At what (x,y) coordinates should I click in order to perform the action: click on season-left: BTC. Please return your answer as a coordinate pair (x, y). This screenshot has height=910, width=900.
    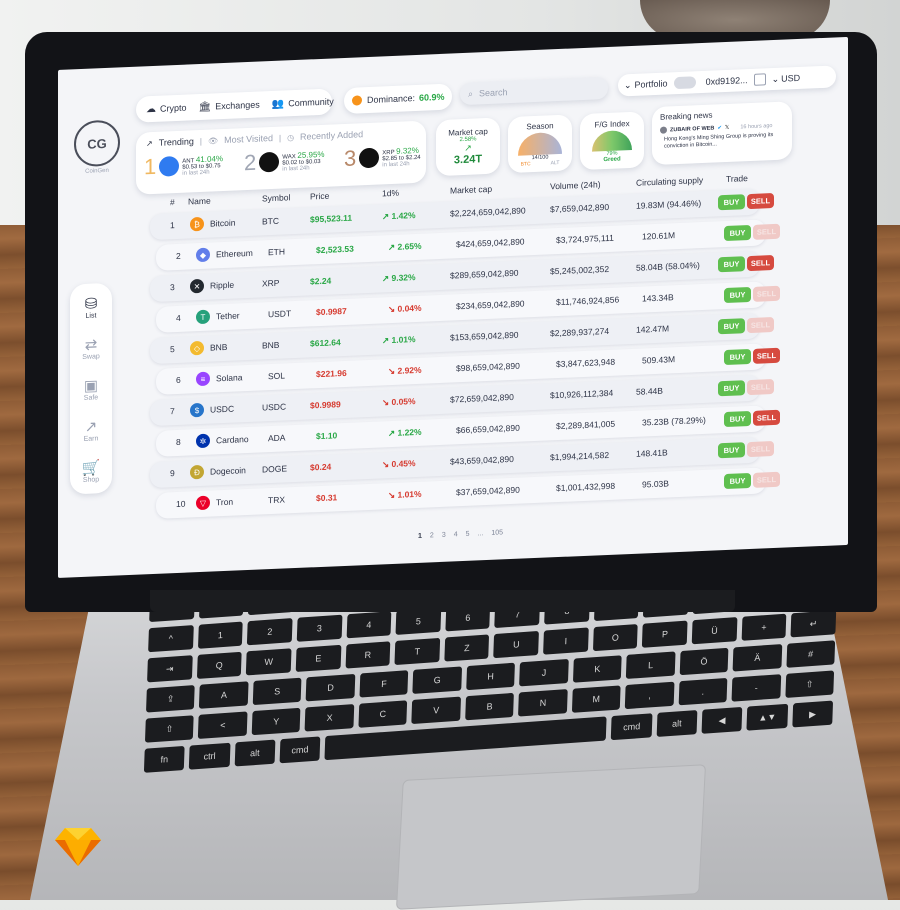
    Looking at the image, I should click on (525, 164).